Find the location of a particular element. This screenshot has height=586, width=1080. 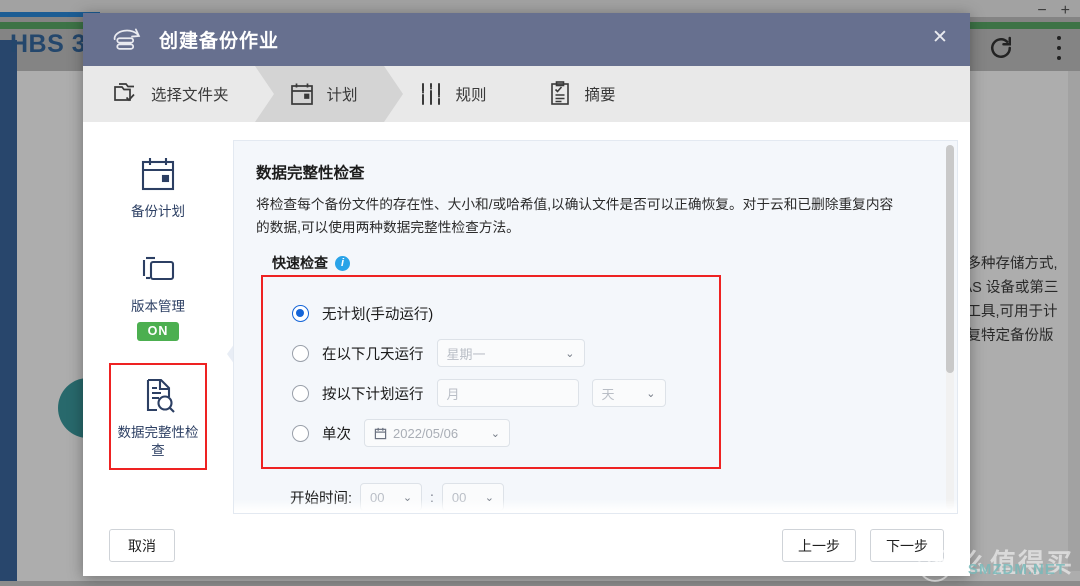

option-label: 单次 is located at coordinates (336, 434).